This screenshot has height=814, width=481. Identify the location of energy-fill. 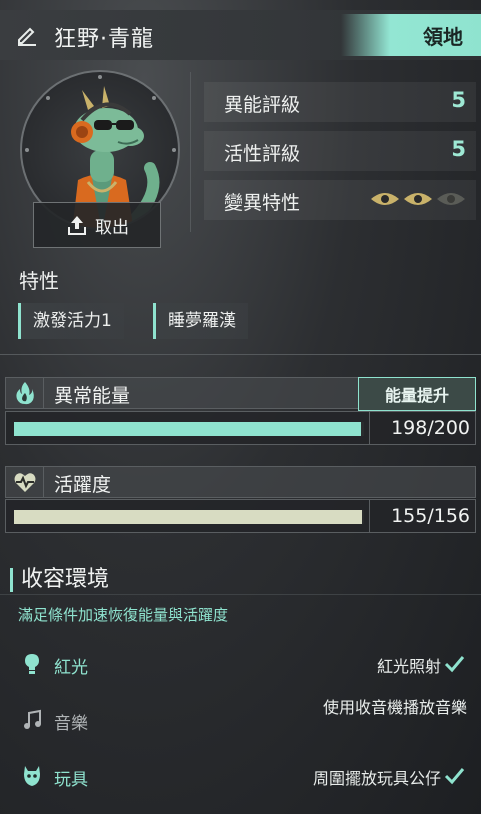
(187, 429).